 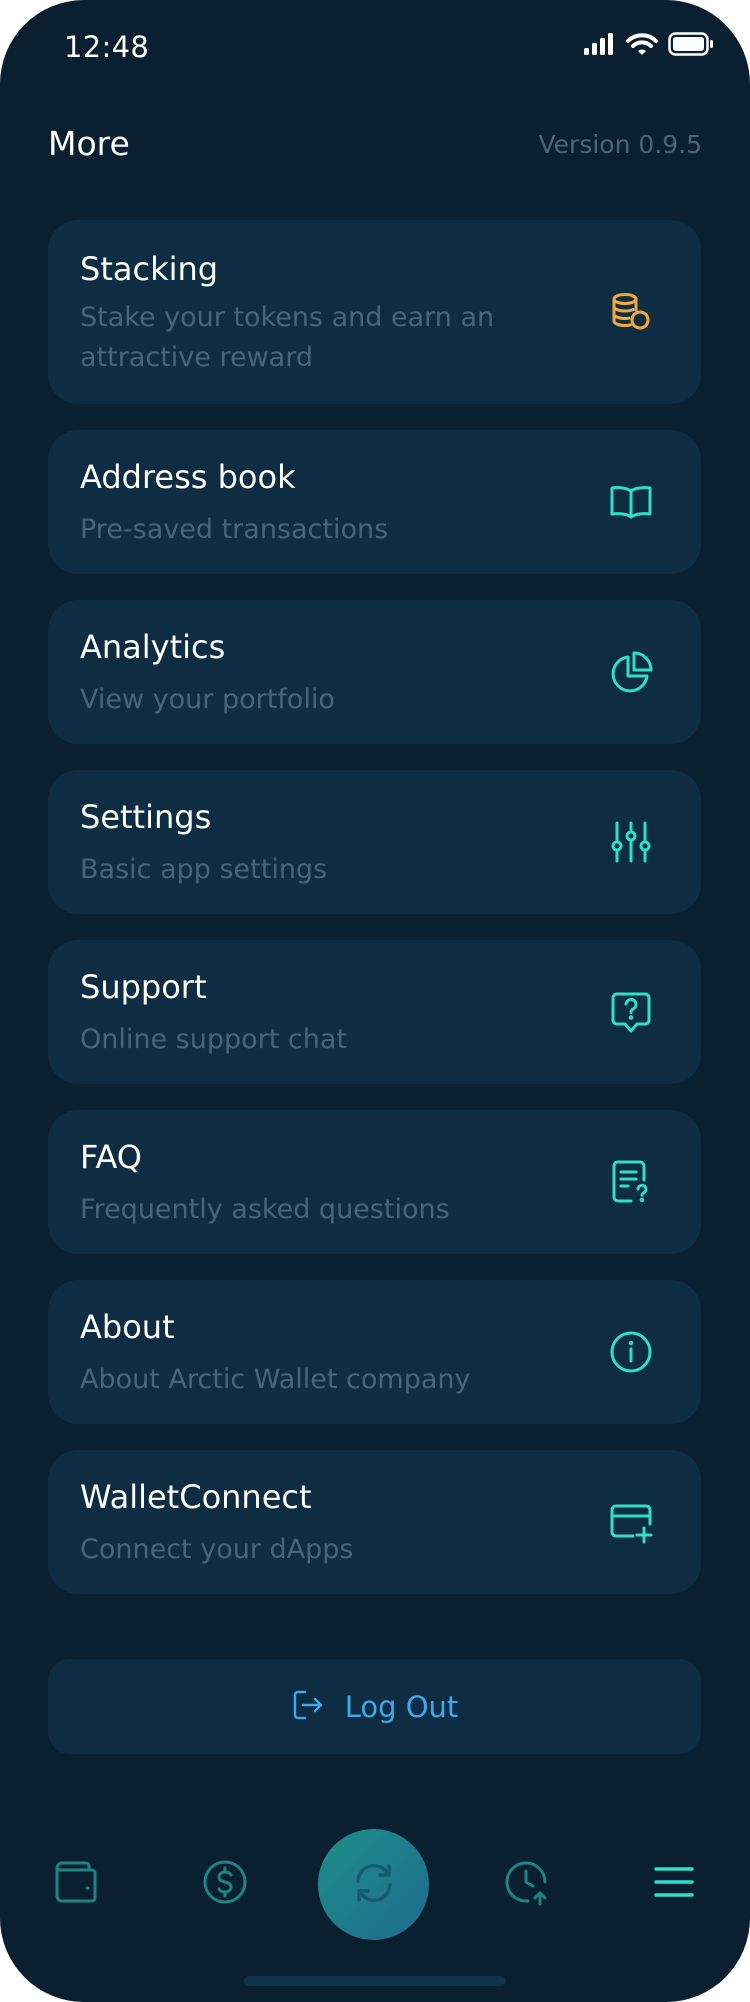 I want to click on menu-icon, so click(x=674, y=1882).